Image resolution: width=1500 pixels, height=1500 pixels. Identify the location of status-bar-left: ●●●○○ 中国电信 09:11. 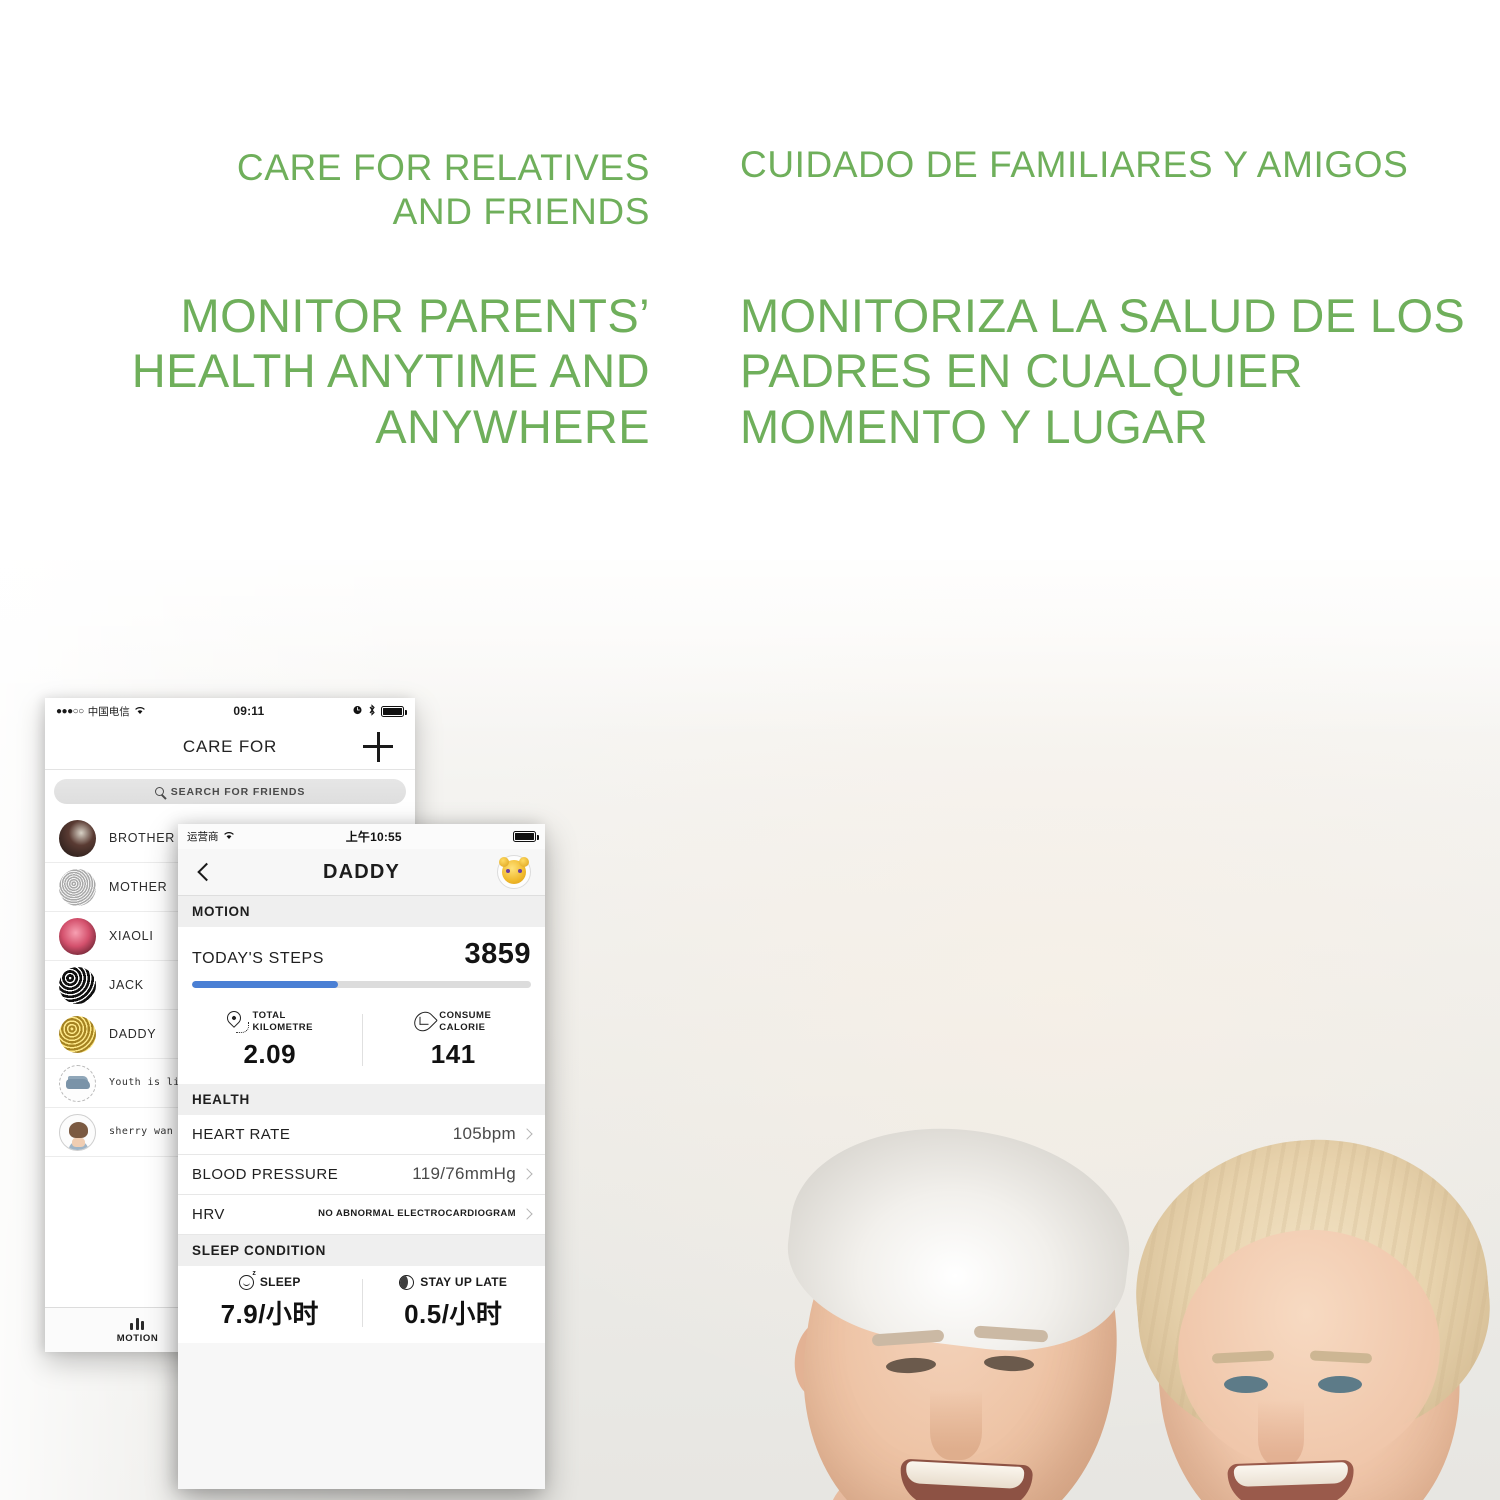
(230, 711).